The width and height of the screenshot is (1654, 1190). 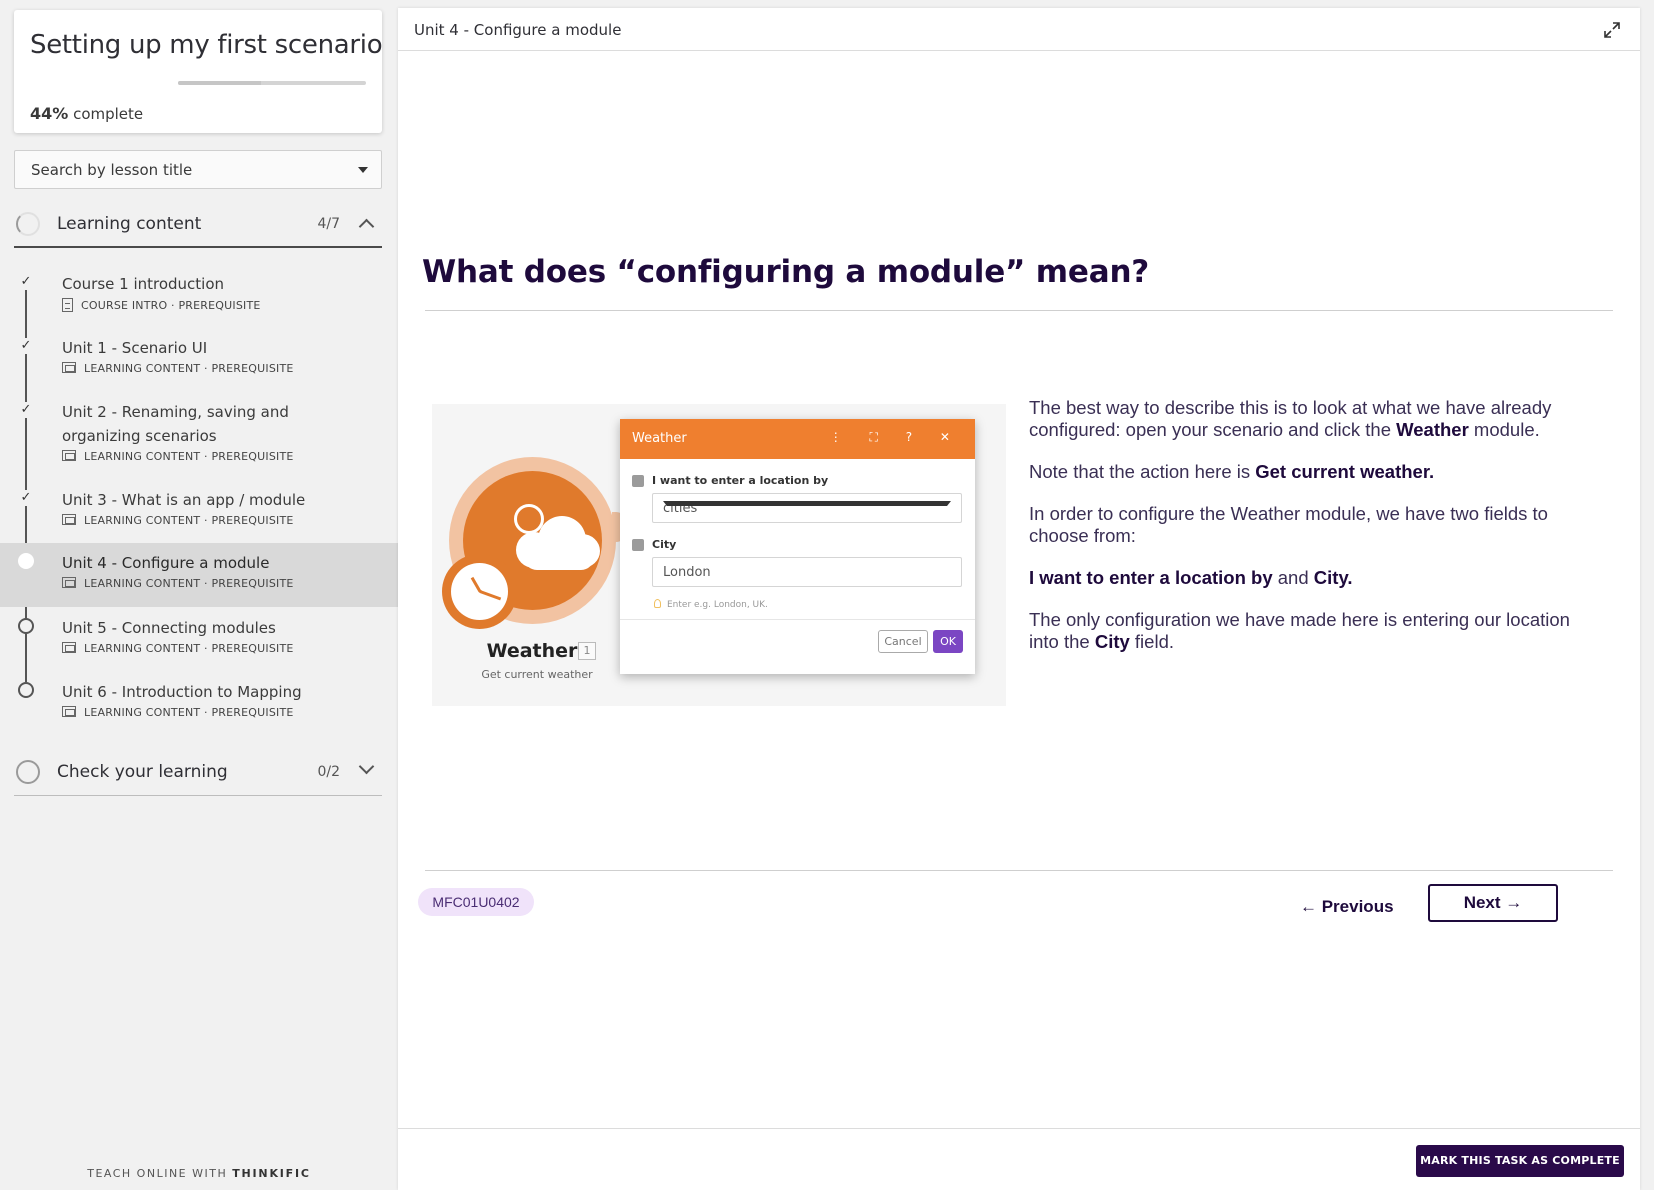 What do you see at coordinates (1019, 310) in the screenshot?
I see `heading-divider` at bounding box center [1019, 310].